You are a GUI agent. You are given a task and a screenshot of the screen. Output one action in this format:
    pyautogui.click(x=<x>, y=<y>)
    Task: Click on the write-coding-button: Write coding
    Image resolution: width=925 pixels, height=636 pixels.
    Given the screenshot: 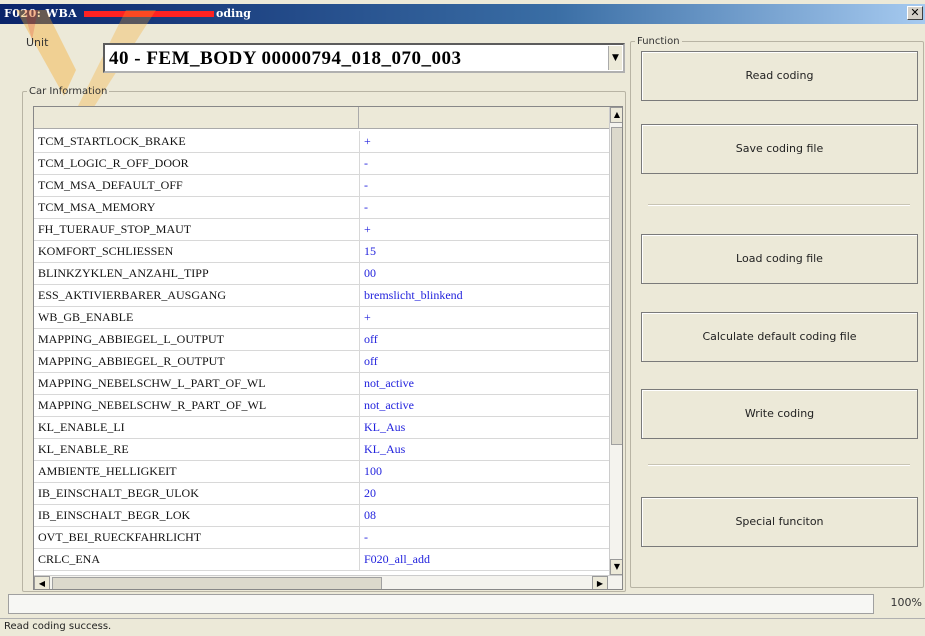 What is the action you would take?
    pyautogui.click(x=779, y=414)
    